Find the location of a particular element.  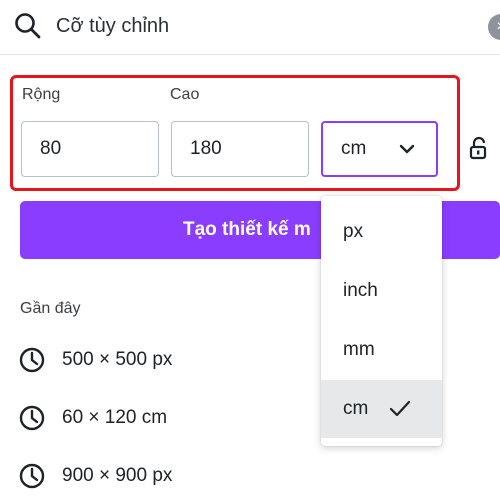

unit-select-value: cm is located at coordinates (354, 148).